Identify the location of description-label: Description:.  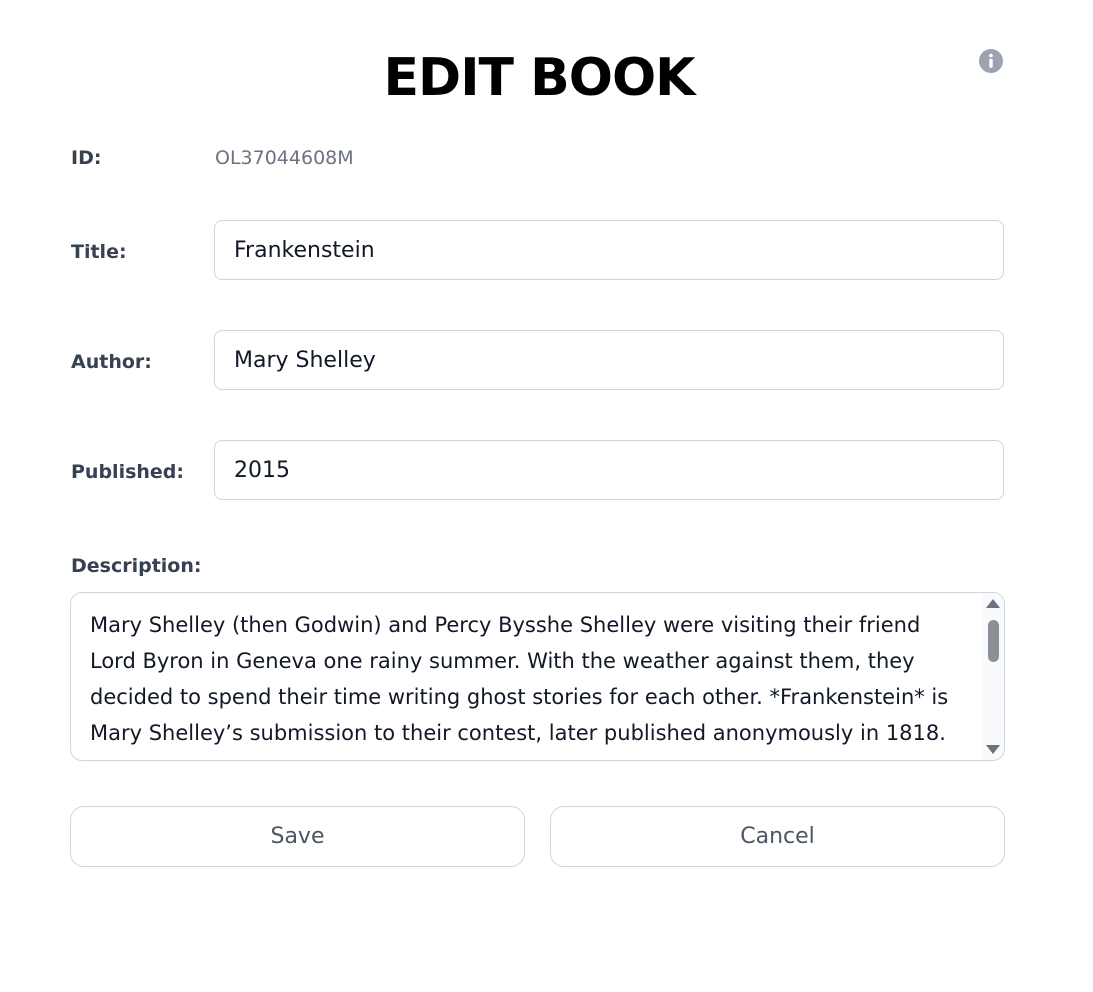
(136, 566).